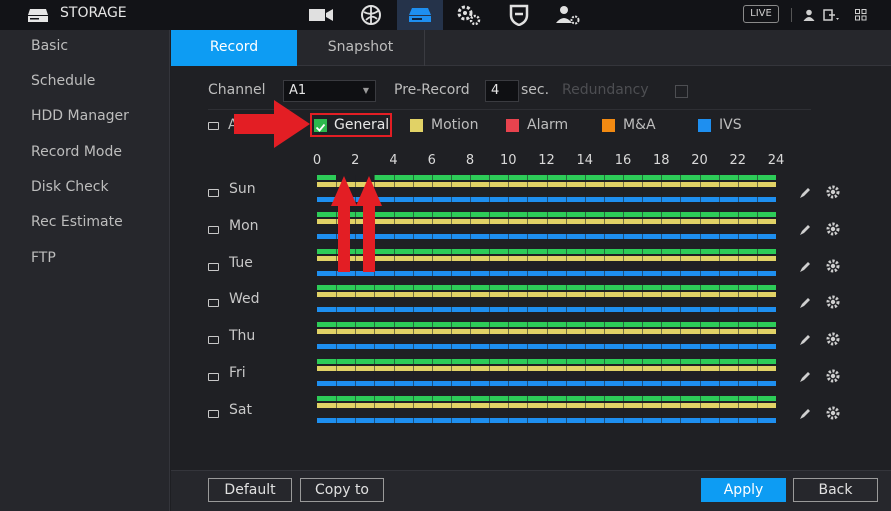 The width and height of the screenshot is (891, 511). I want to click on live-view-button: LIVE, so click(761, 14).